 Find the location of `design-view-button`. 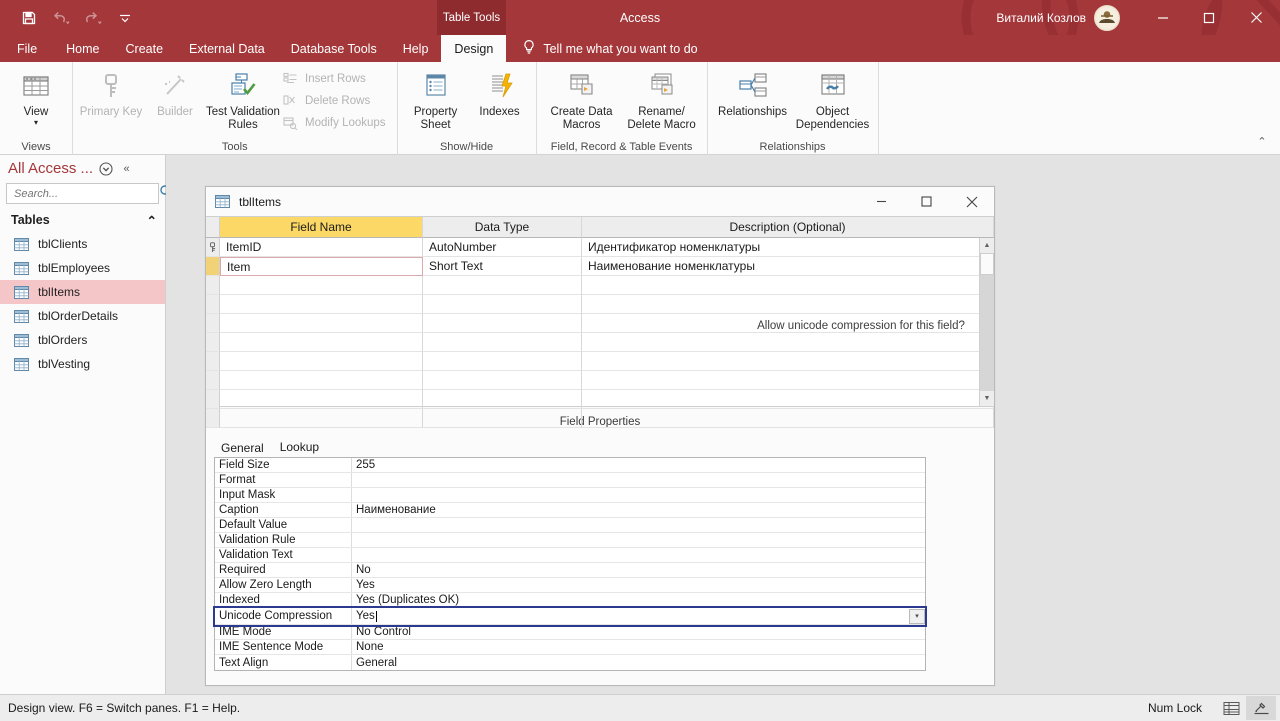

design-view-button is located at coordinates (1261, 708).